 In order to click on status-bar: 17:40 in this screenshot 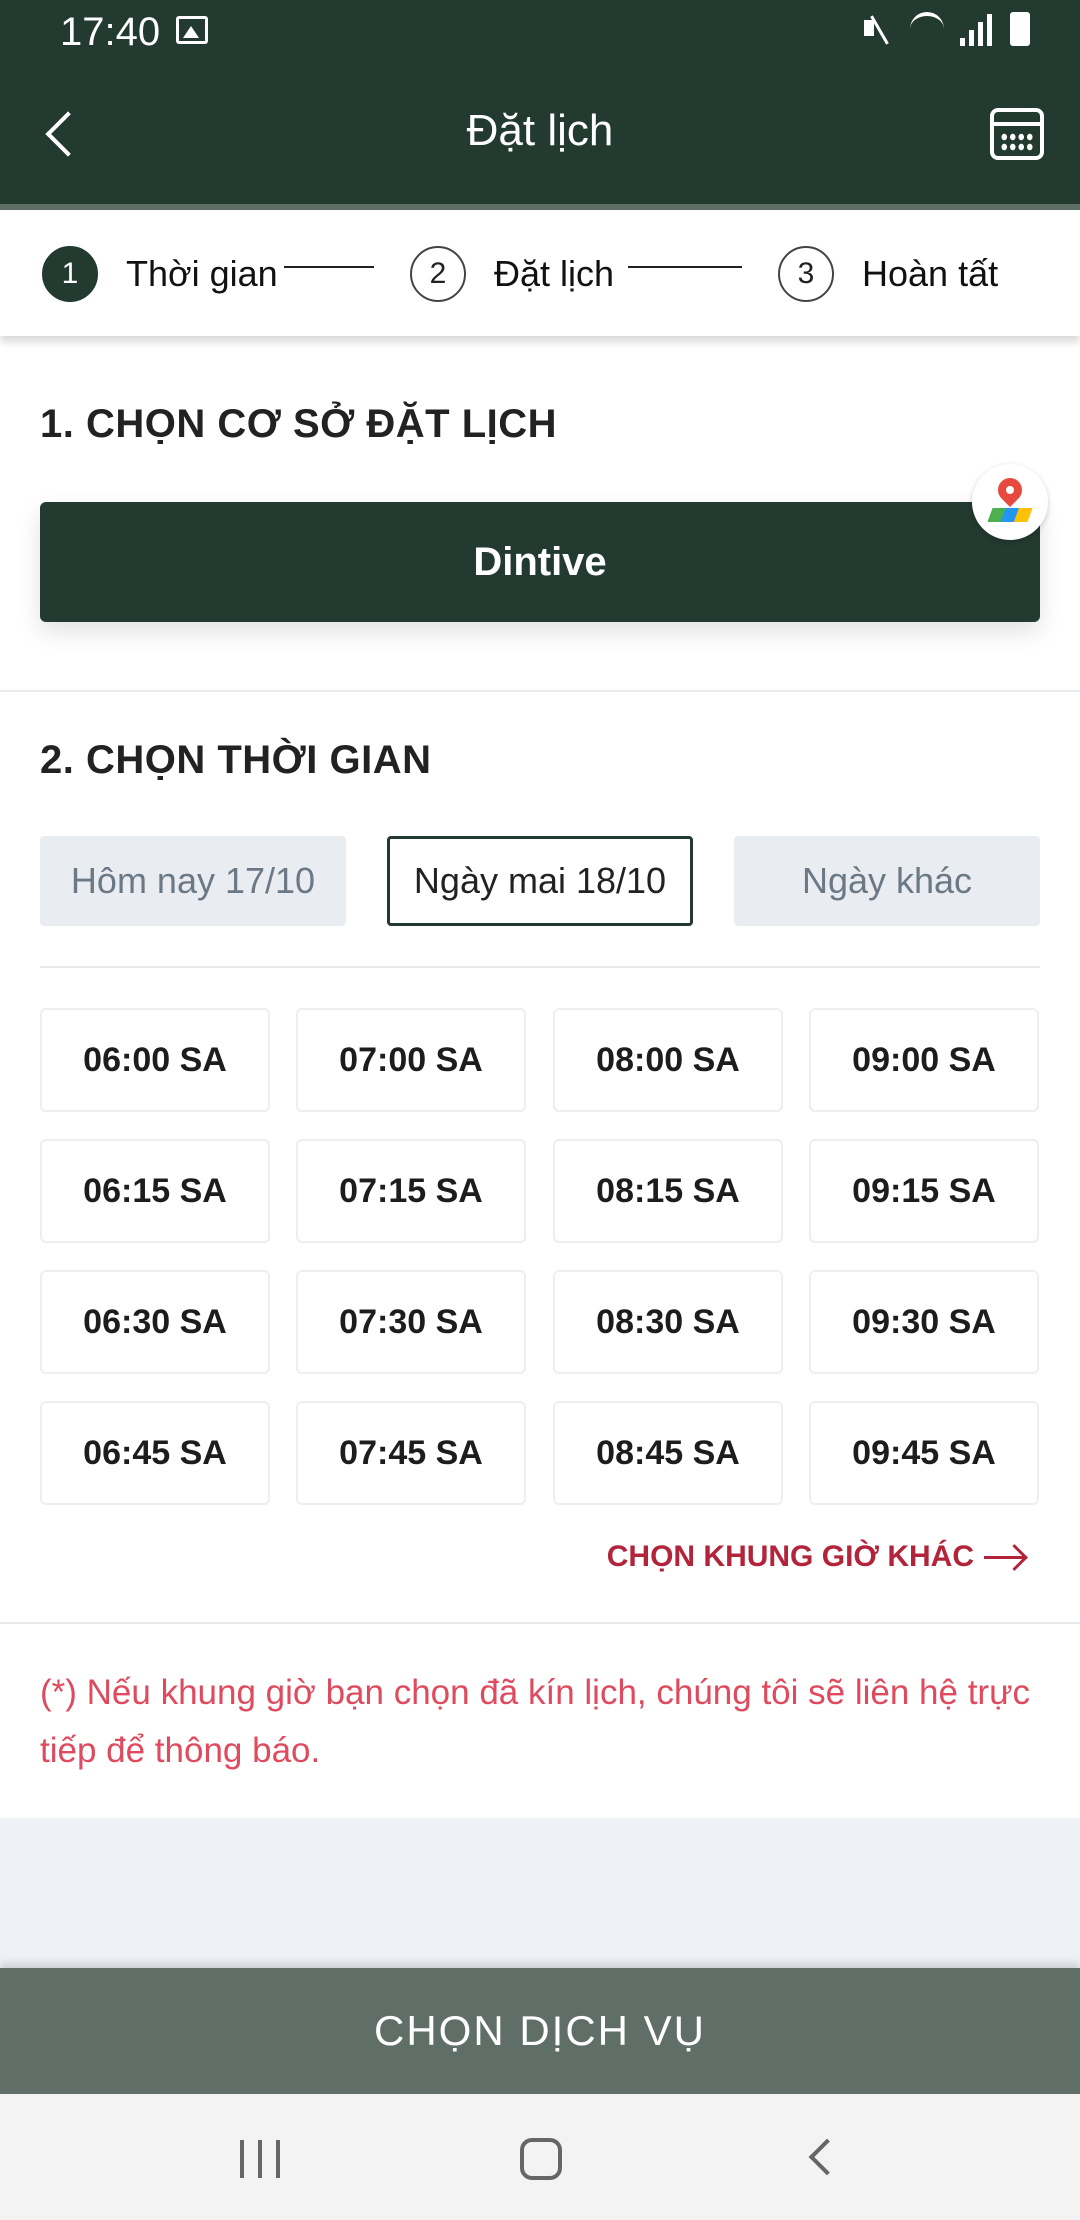, I will do `click(540, 32)`.